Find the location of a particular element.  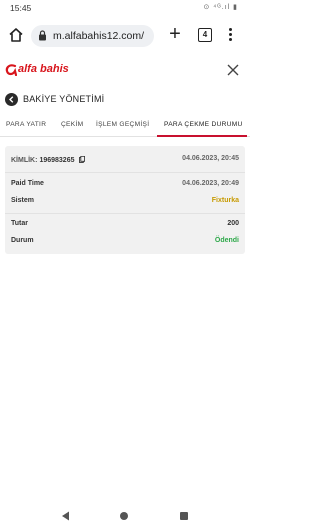

url-text: m.alfabahis12.com/ is located at coordinates (99, 36).